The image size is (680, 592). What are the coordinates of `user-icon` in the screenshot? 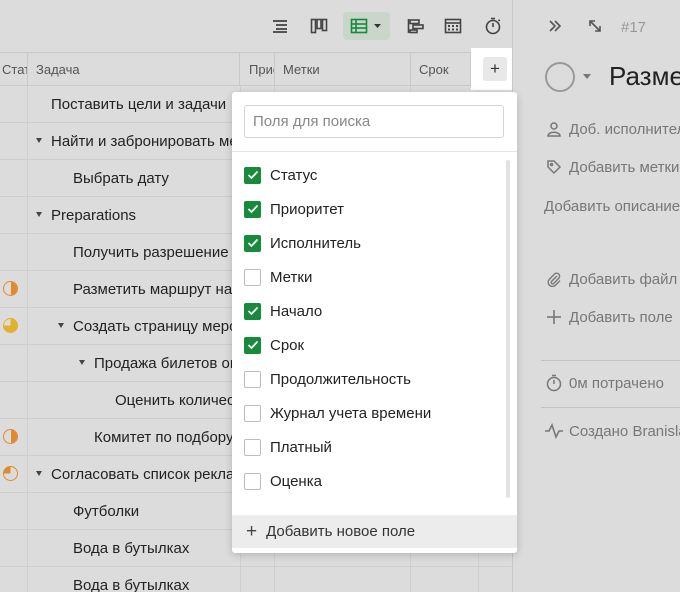 It's located at (554, 129).